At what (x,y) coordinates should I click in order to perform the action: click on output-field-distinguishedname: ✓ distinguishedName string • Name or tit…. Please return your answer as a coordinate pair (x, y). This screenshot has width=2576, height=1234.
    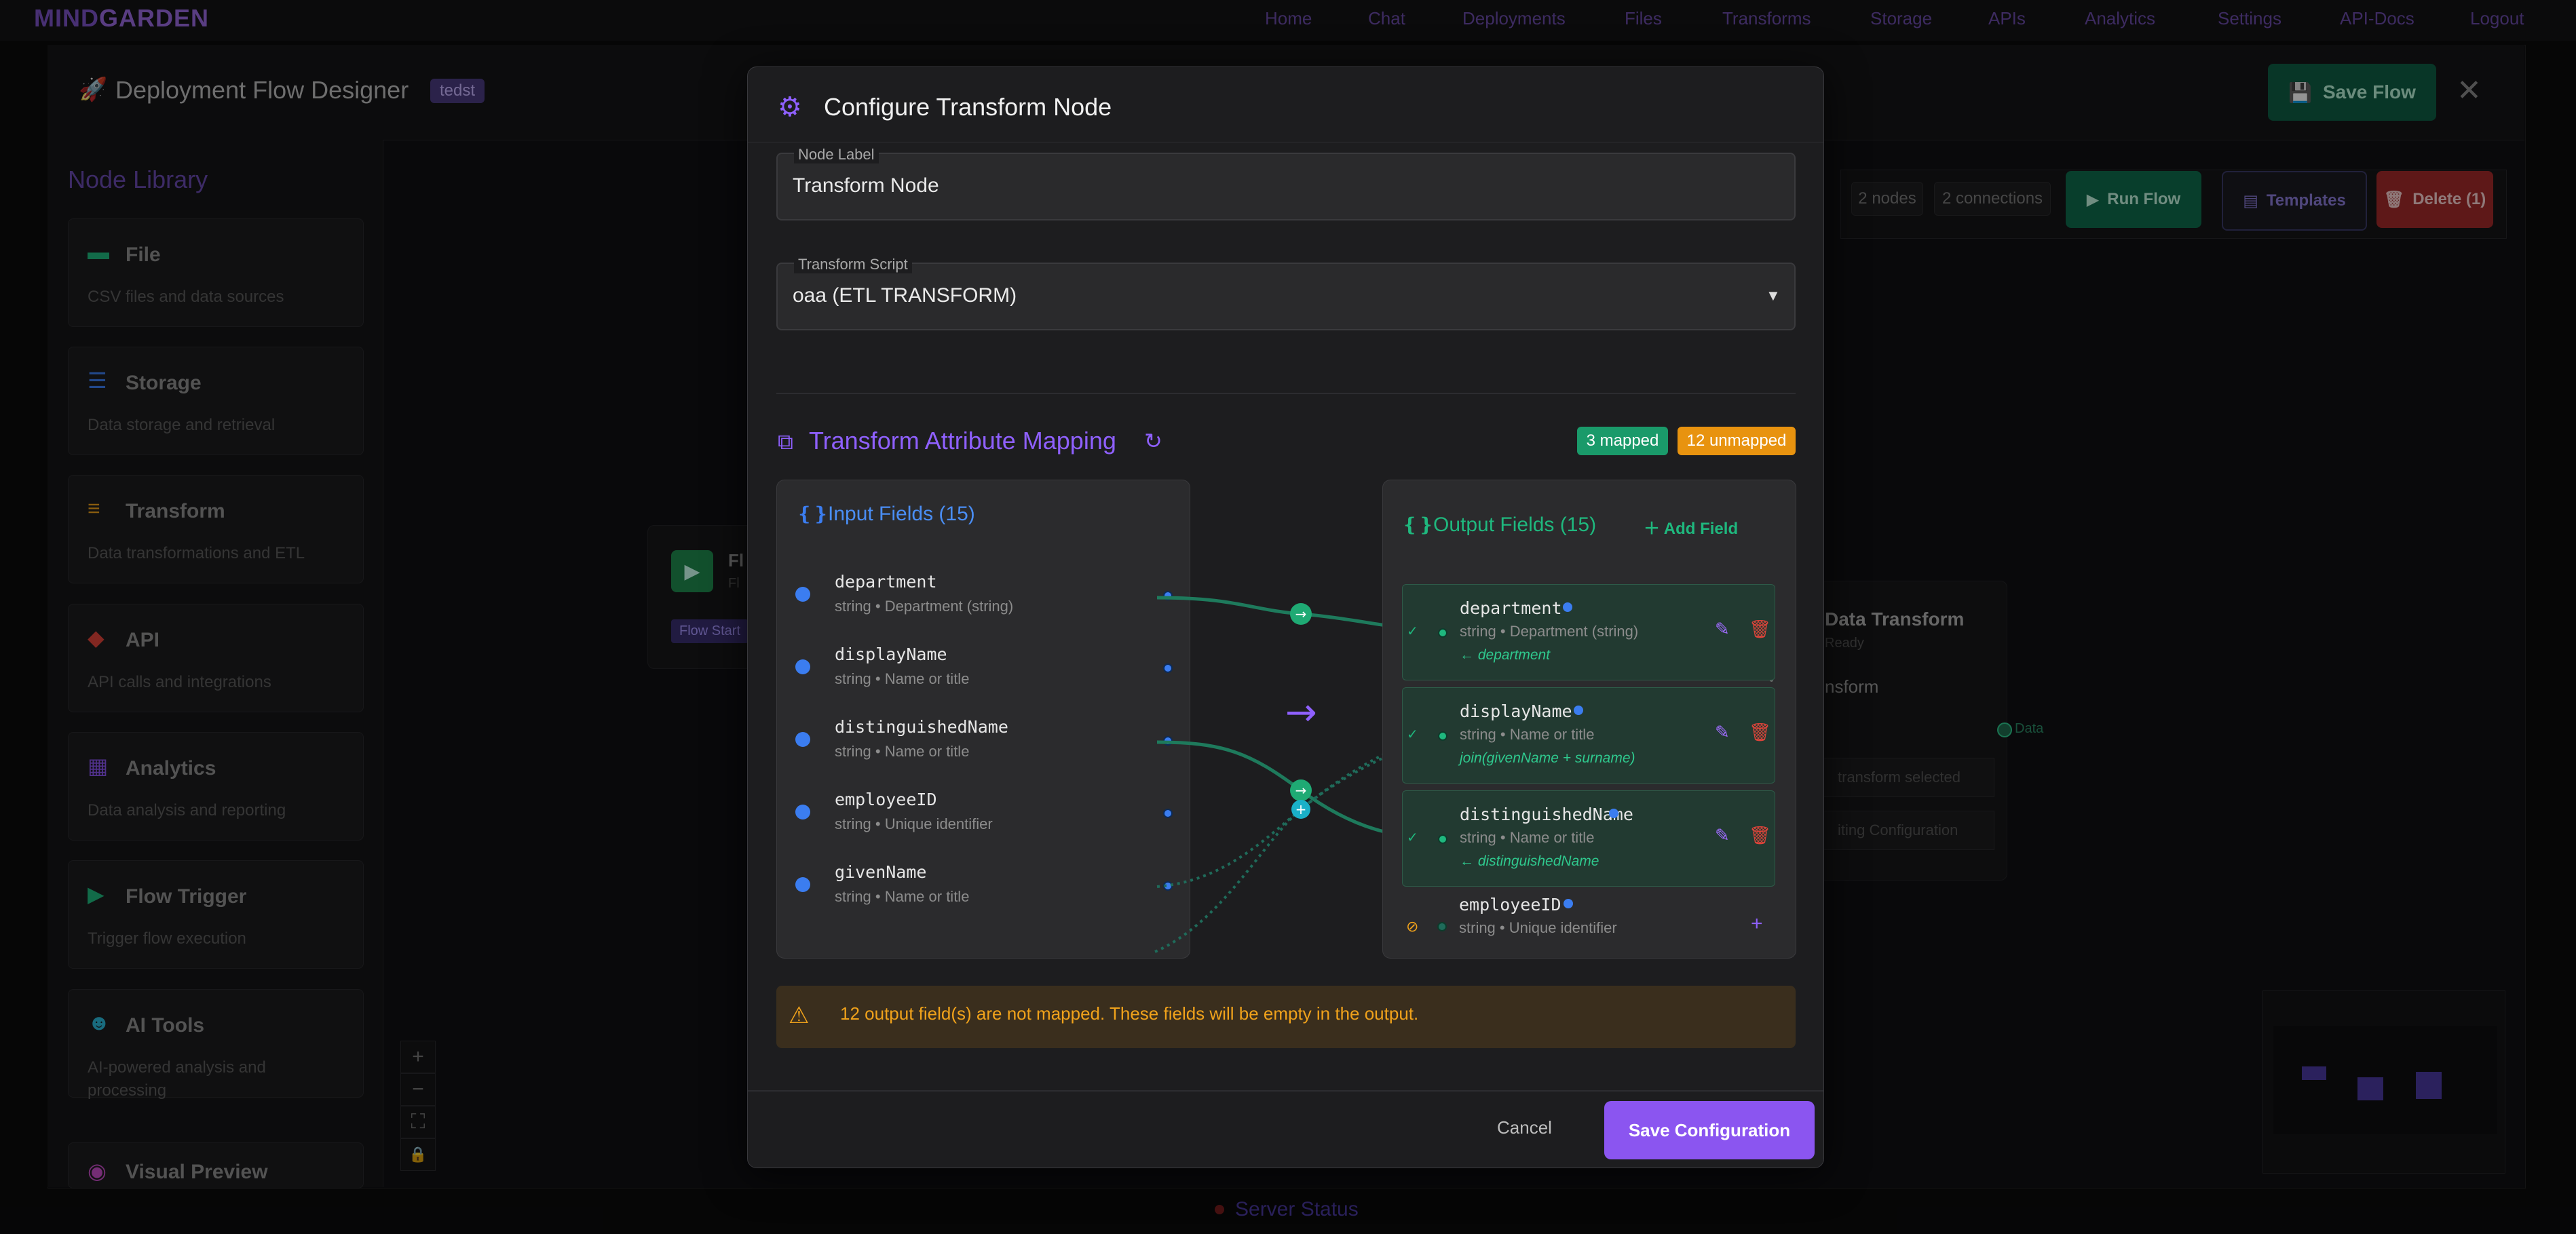
    Looking at the image, I should click on (1588, 838).